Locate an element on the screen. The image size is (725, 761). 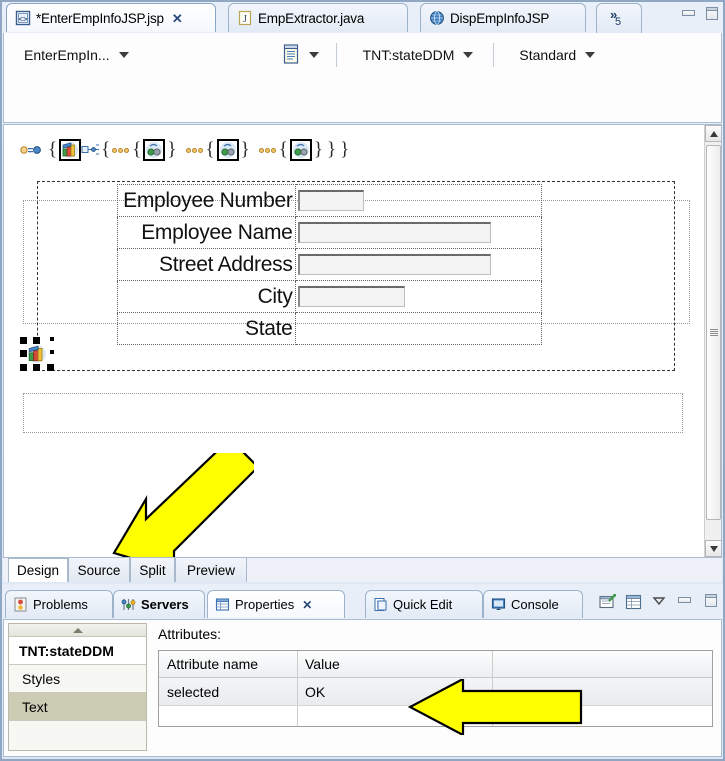
field-street-address-cell is located at coordinates (418, 264).